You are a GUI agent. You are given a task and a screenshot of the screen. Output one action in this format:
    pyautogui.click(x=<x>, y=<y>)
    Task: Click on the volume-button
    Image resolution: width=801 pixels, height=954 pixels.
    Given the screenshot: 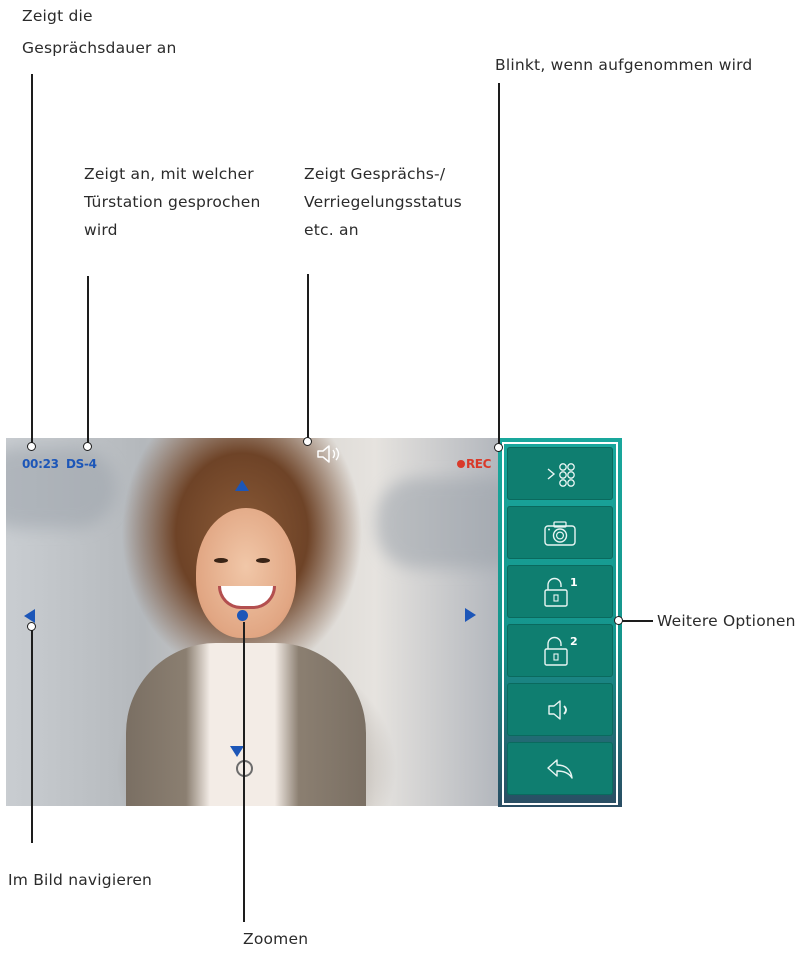 What is the action you would take?
    pyautogui.click(x=560, y=709)
    